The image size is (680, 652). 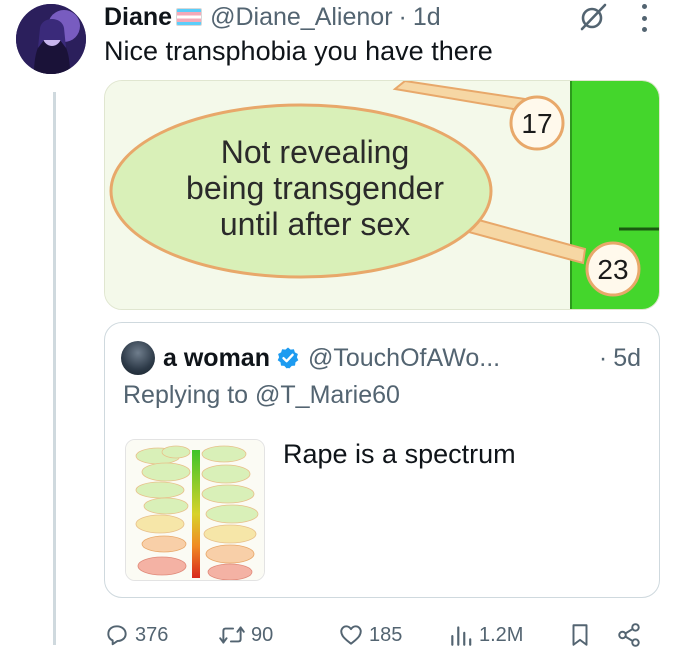 I want to click on replying-to-mention: @T_Marie60, so click(x=327, y=395).